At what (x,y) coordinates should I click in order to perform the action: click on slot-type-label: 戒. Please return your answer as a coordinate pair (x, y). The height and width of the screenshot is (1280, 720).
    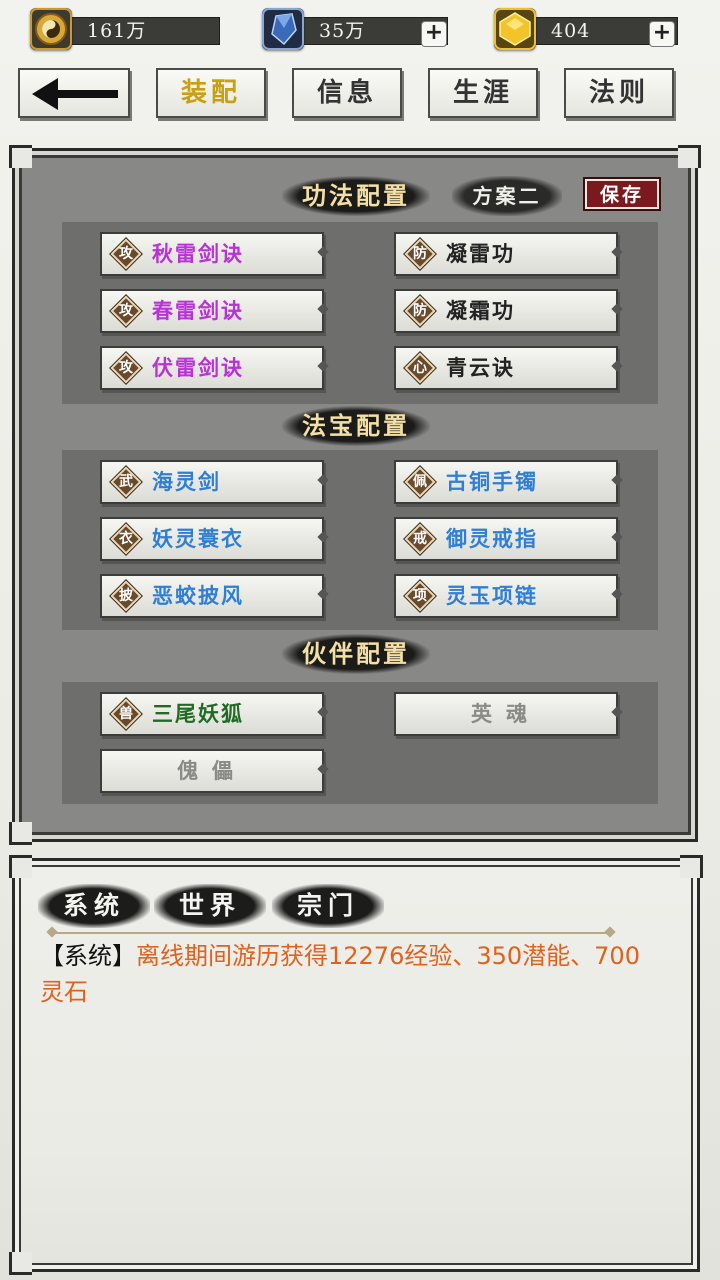
    Looking at the image, I should click on (420, 539).